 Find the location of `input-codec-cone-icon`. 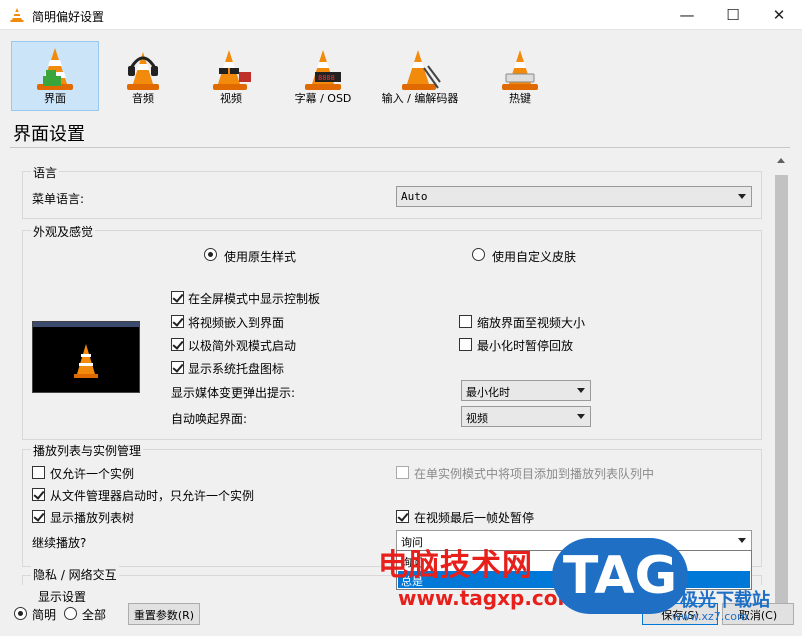

input-codec-cone-icon is located at coordinates (421, 70).